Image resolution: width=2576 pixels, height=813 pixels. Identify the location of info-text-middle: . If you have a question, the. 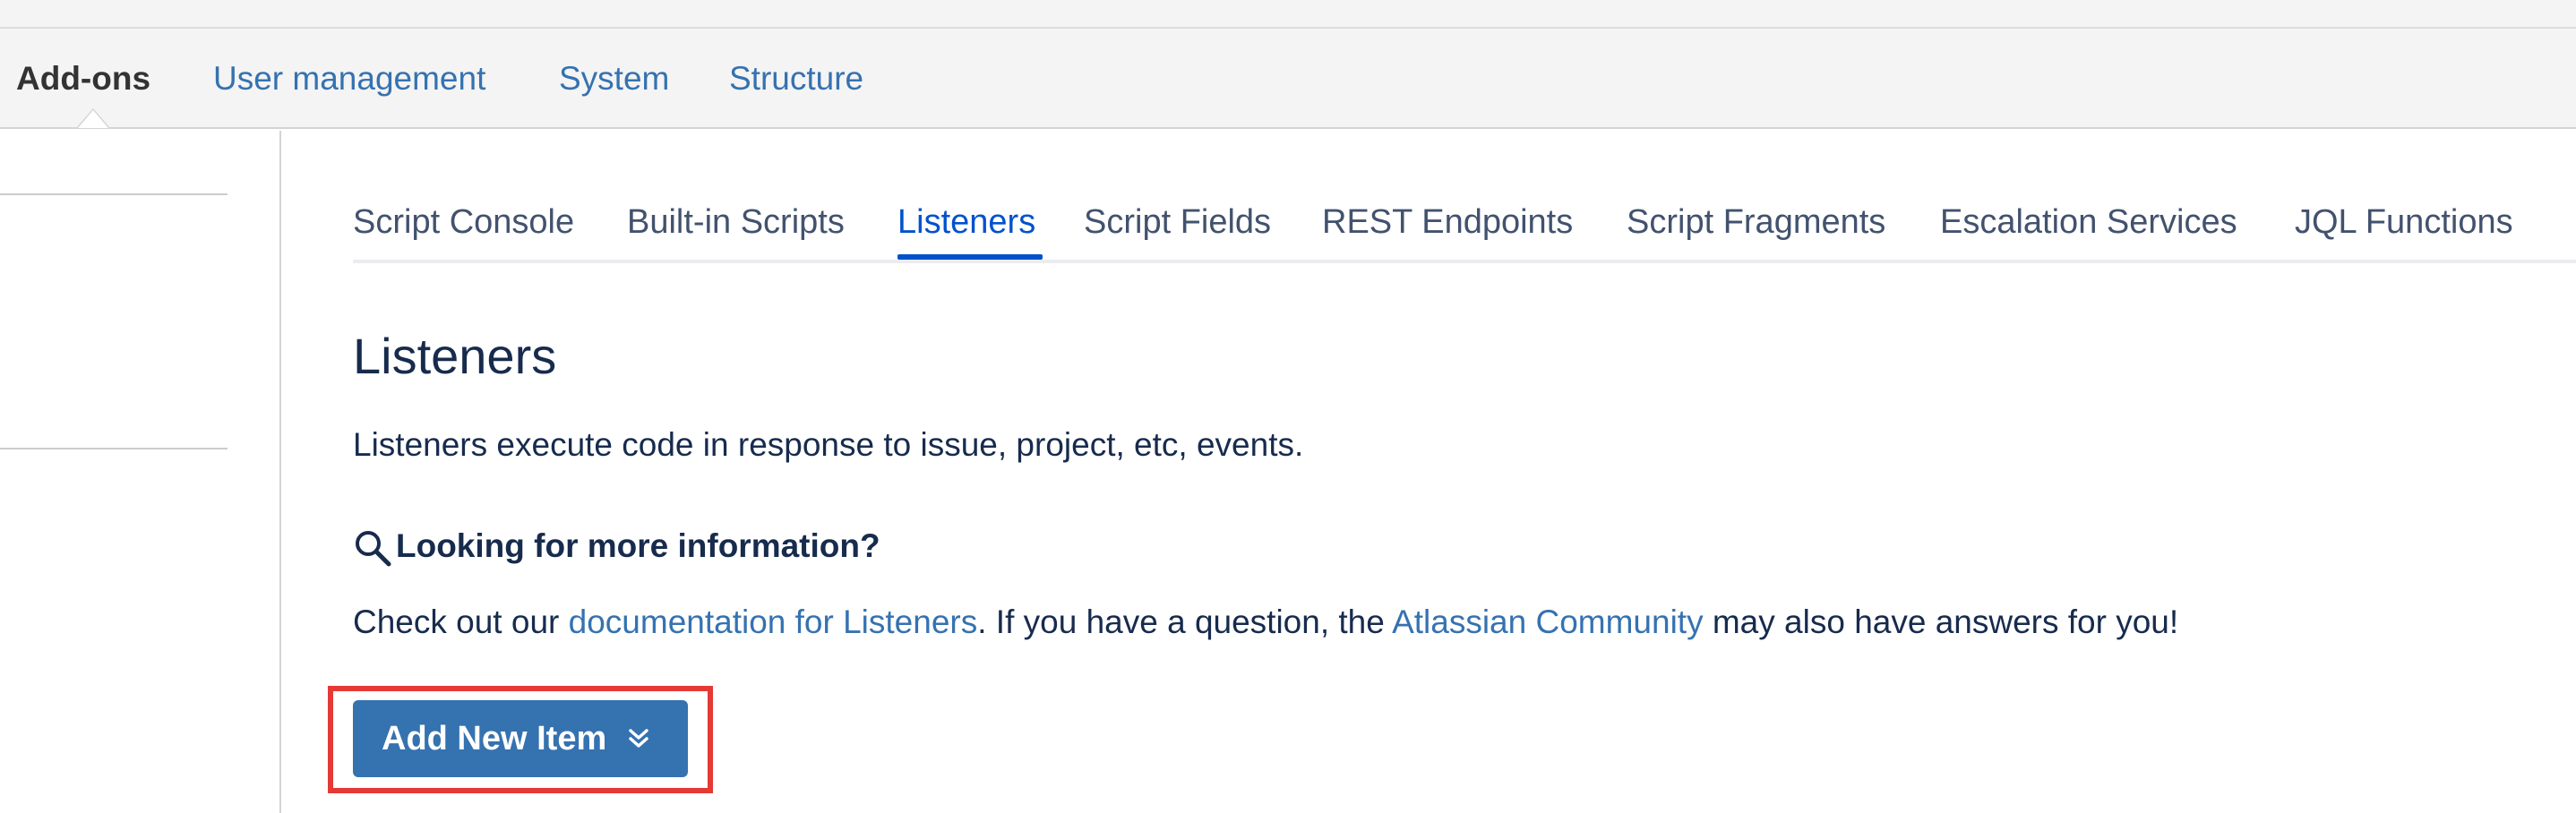
(1185, 621).